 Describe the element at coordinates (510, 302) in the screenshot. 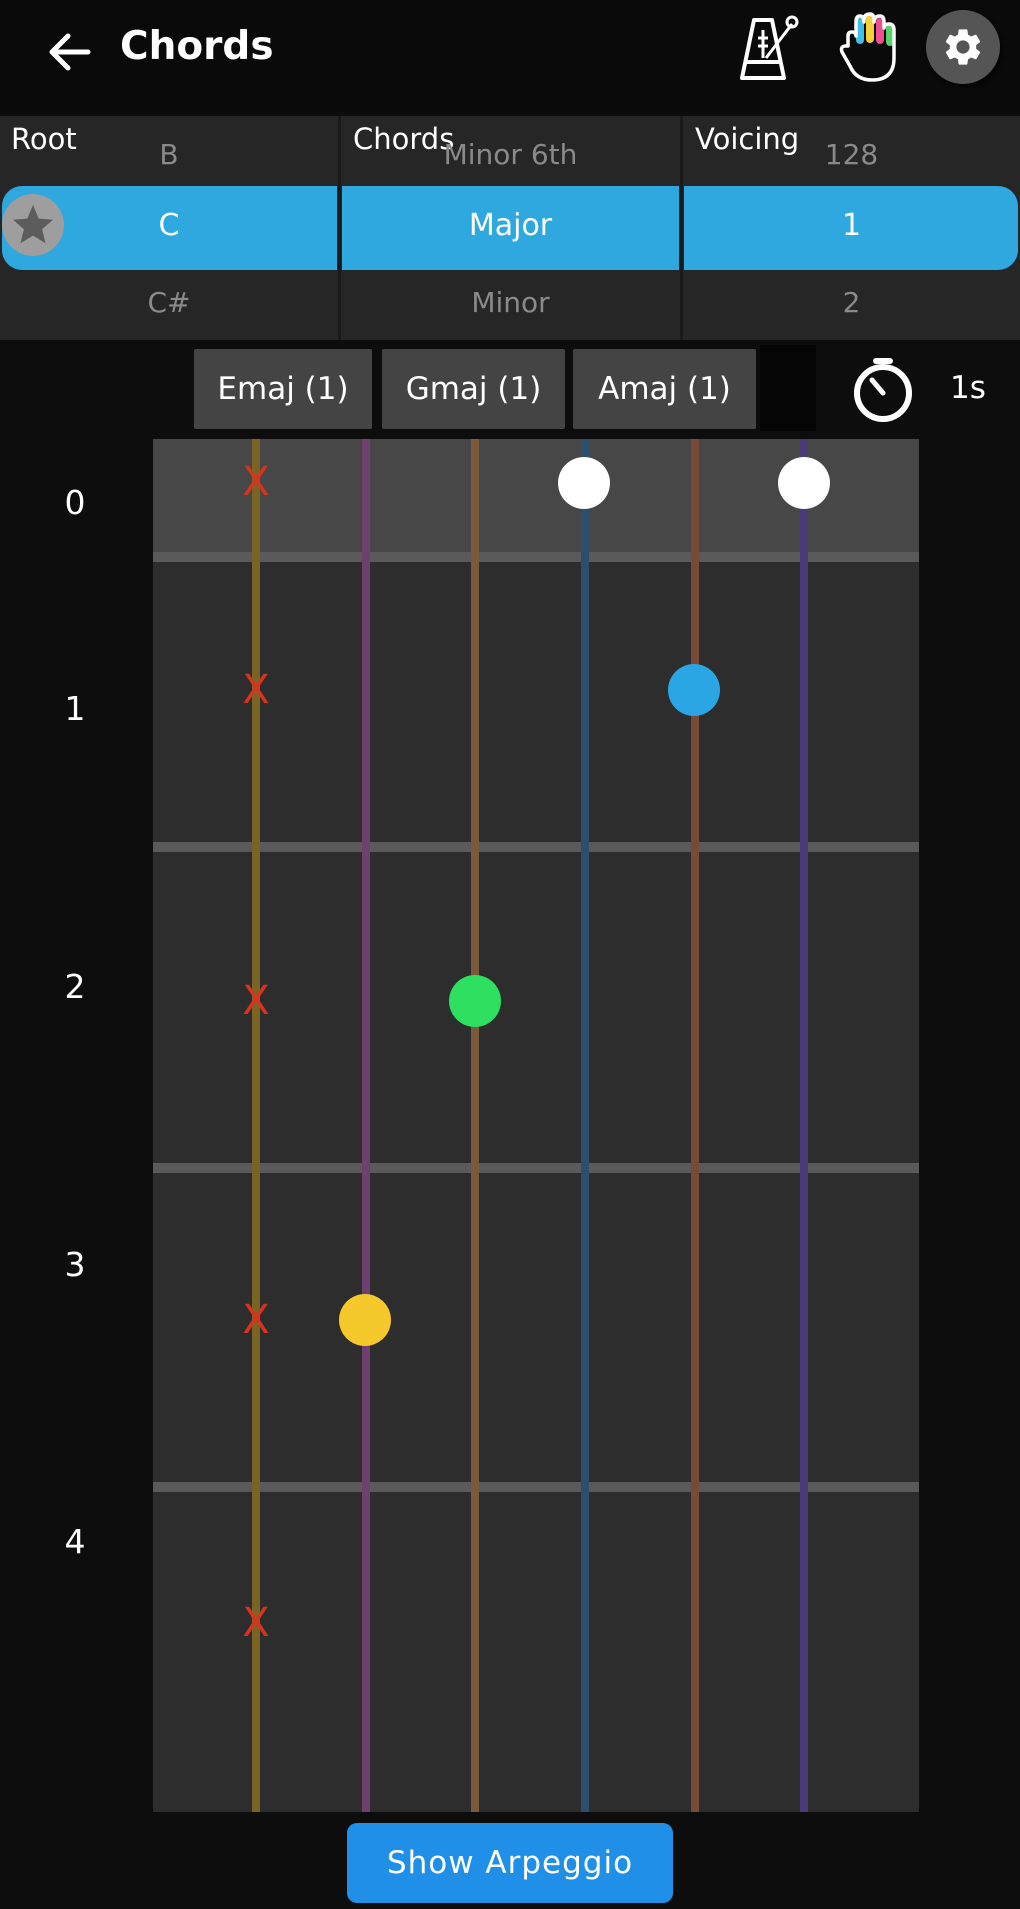

I see `chords-option-below: Minor` at that location.